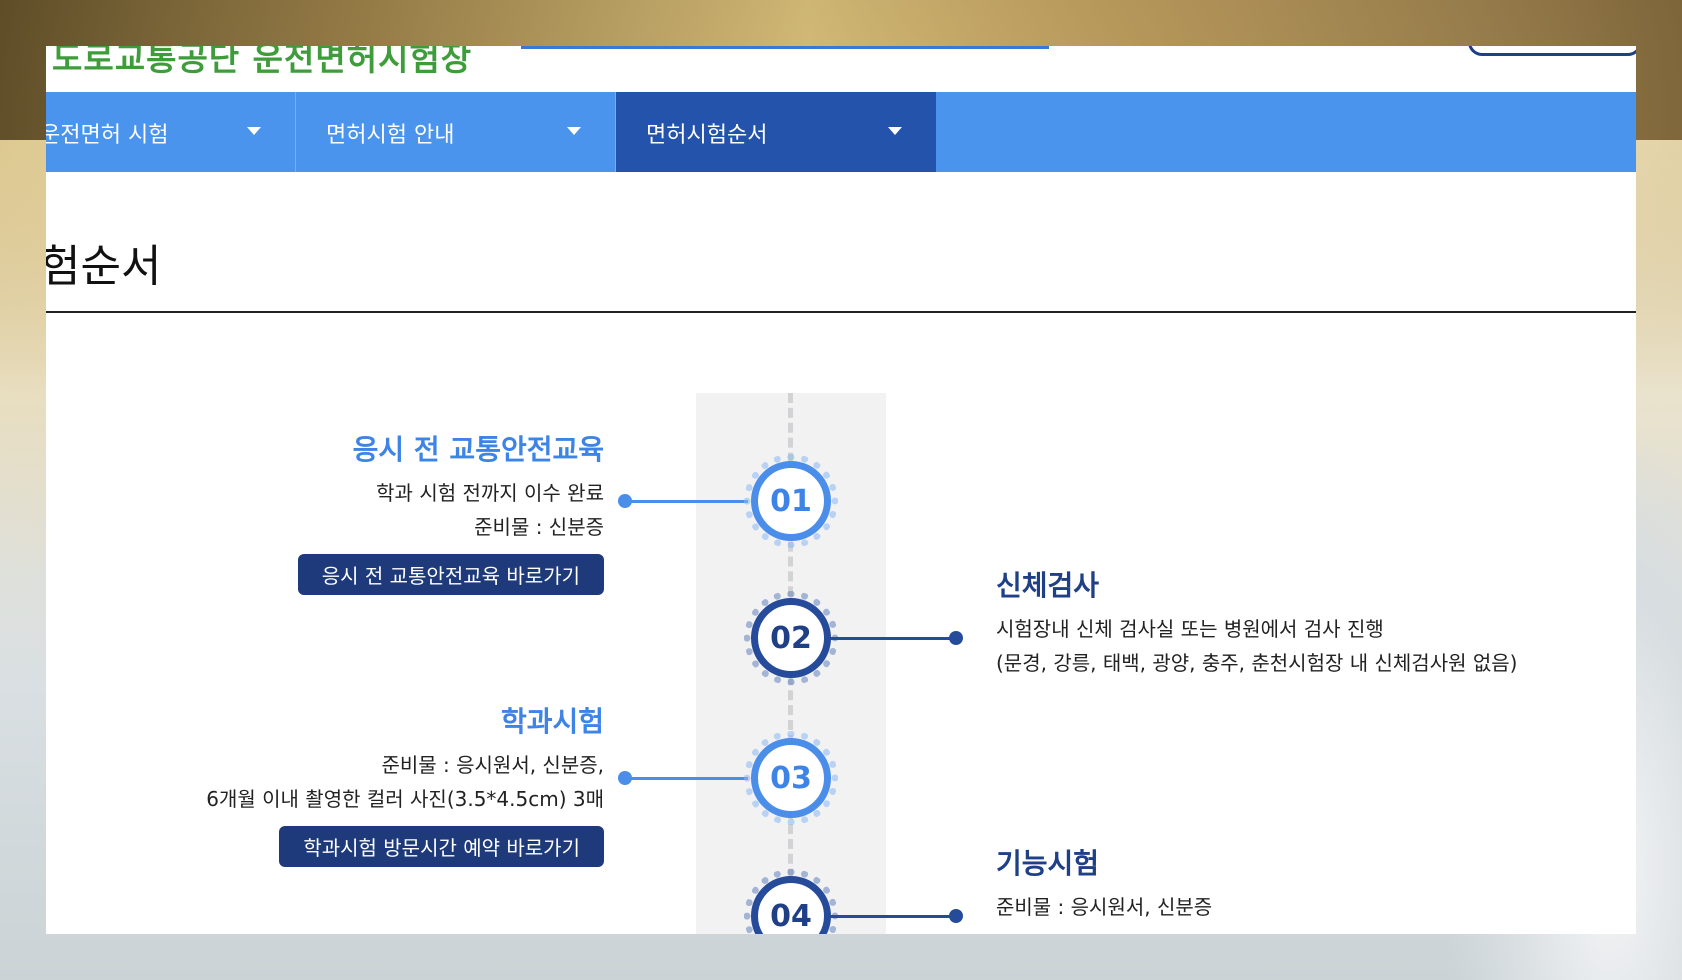 The width and height of the screenshot is (1682, 980). I want to click on step-02-dot, so click(956, 638).